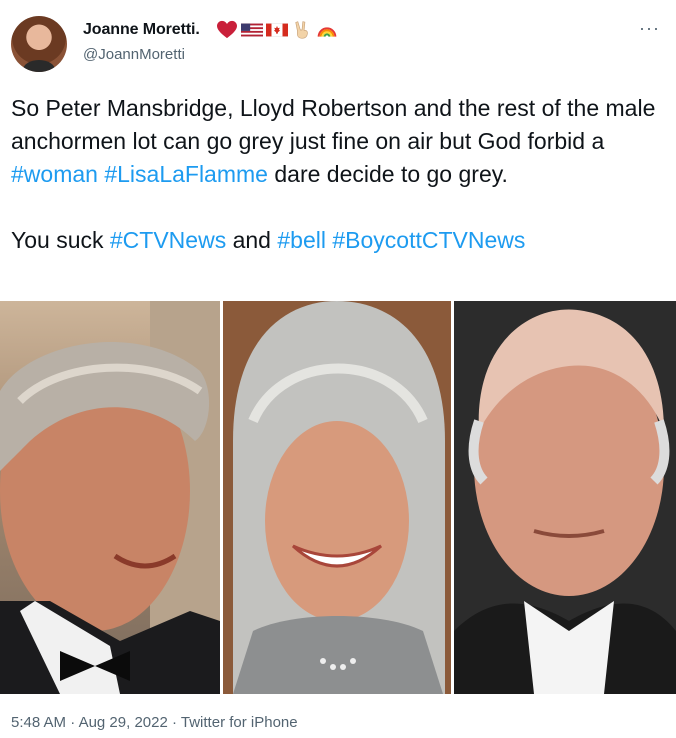  What do you see at coordinates (141, 30) in the screenshot?
I see `author-display-name: Joanne Moretti.` at bounding box center [141, 30].